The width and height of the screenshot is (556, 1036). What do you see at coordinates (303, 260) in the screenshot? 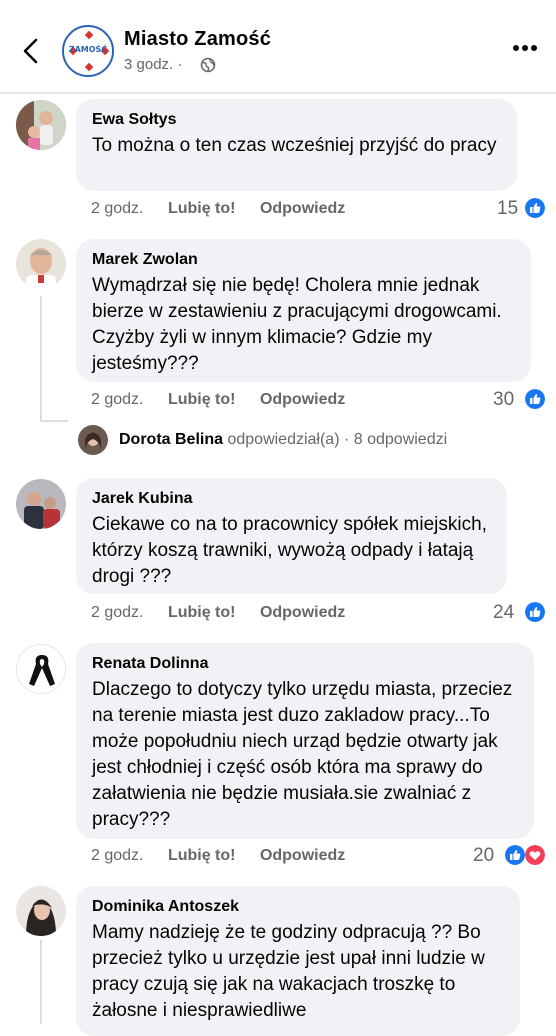
I see `comment-author: Marek Zwolan` at bounding box center [303, 260].